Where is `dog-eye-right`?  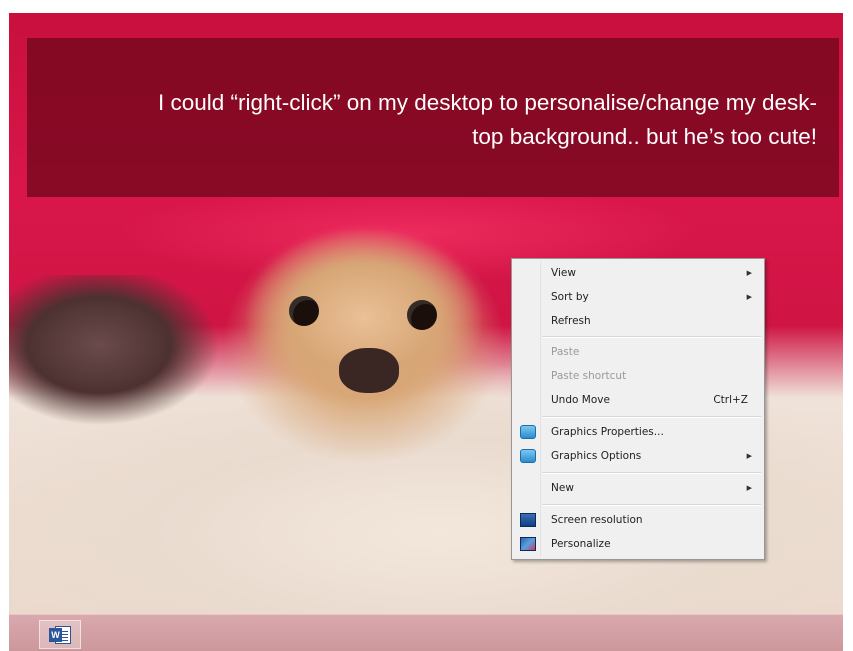
dog-eye-right is located at coordinates (422, 315).